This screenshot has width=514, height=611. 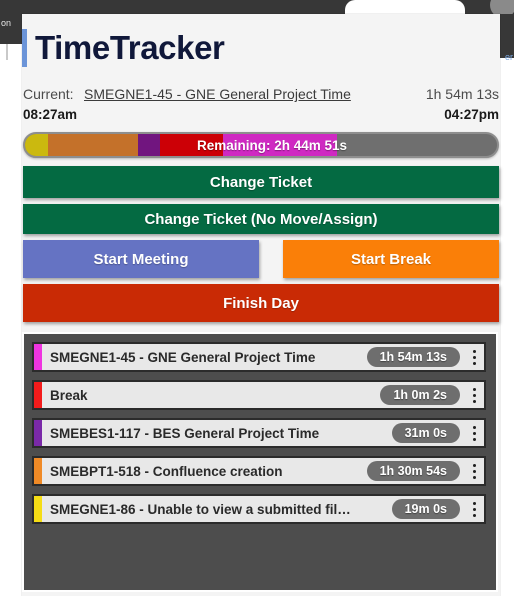 I want to click on task-row: Break 1h 0m 2s, so click(x=259, y=395).